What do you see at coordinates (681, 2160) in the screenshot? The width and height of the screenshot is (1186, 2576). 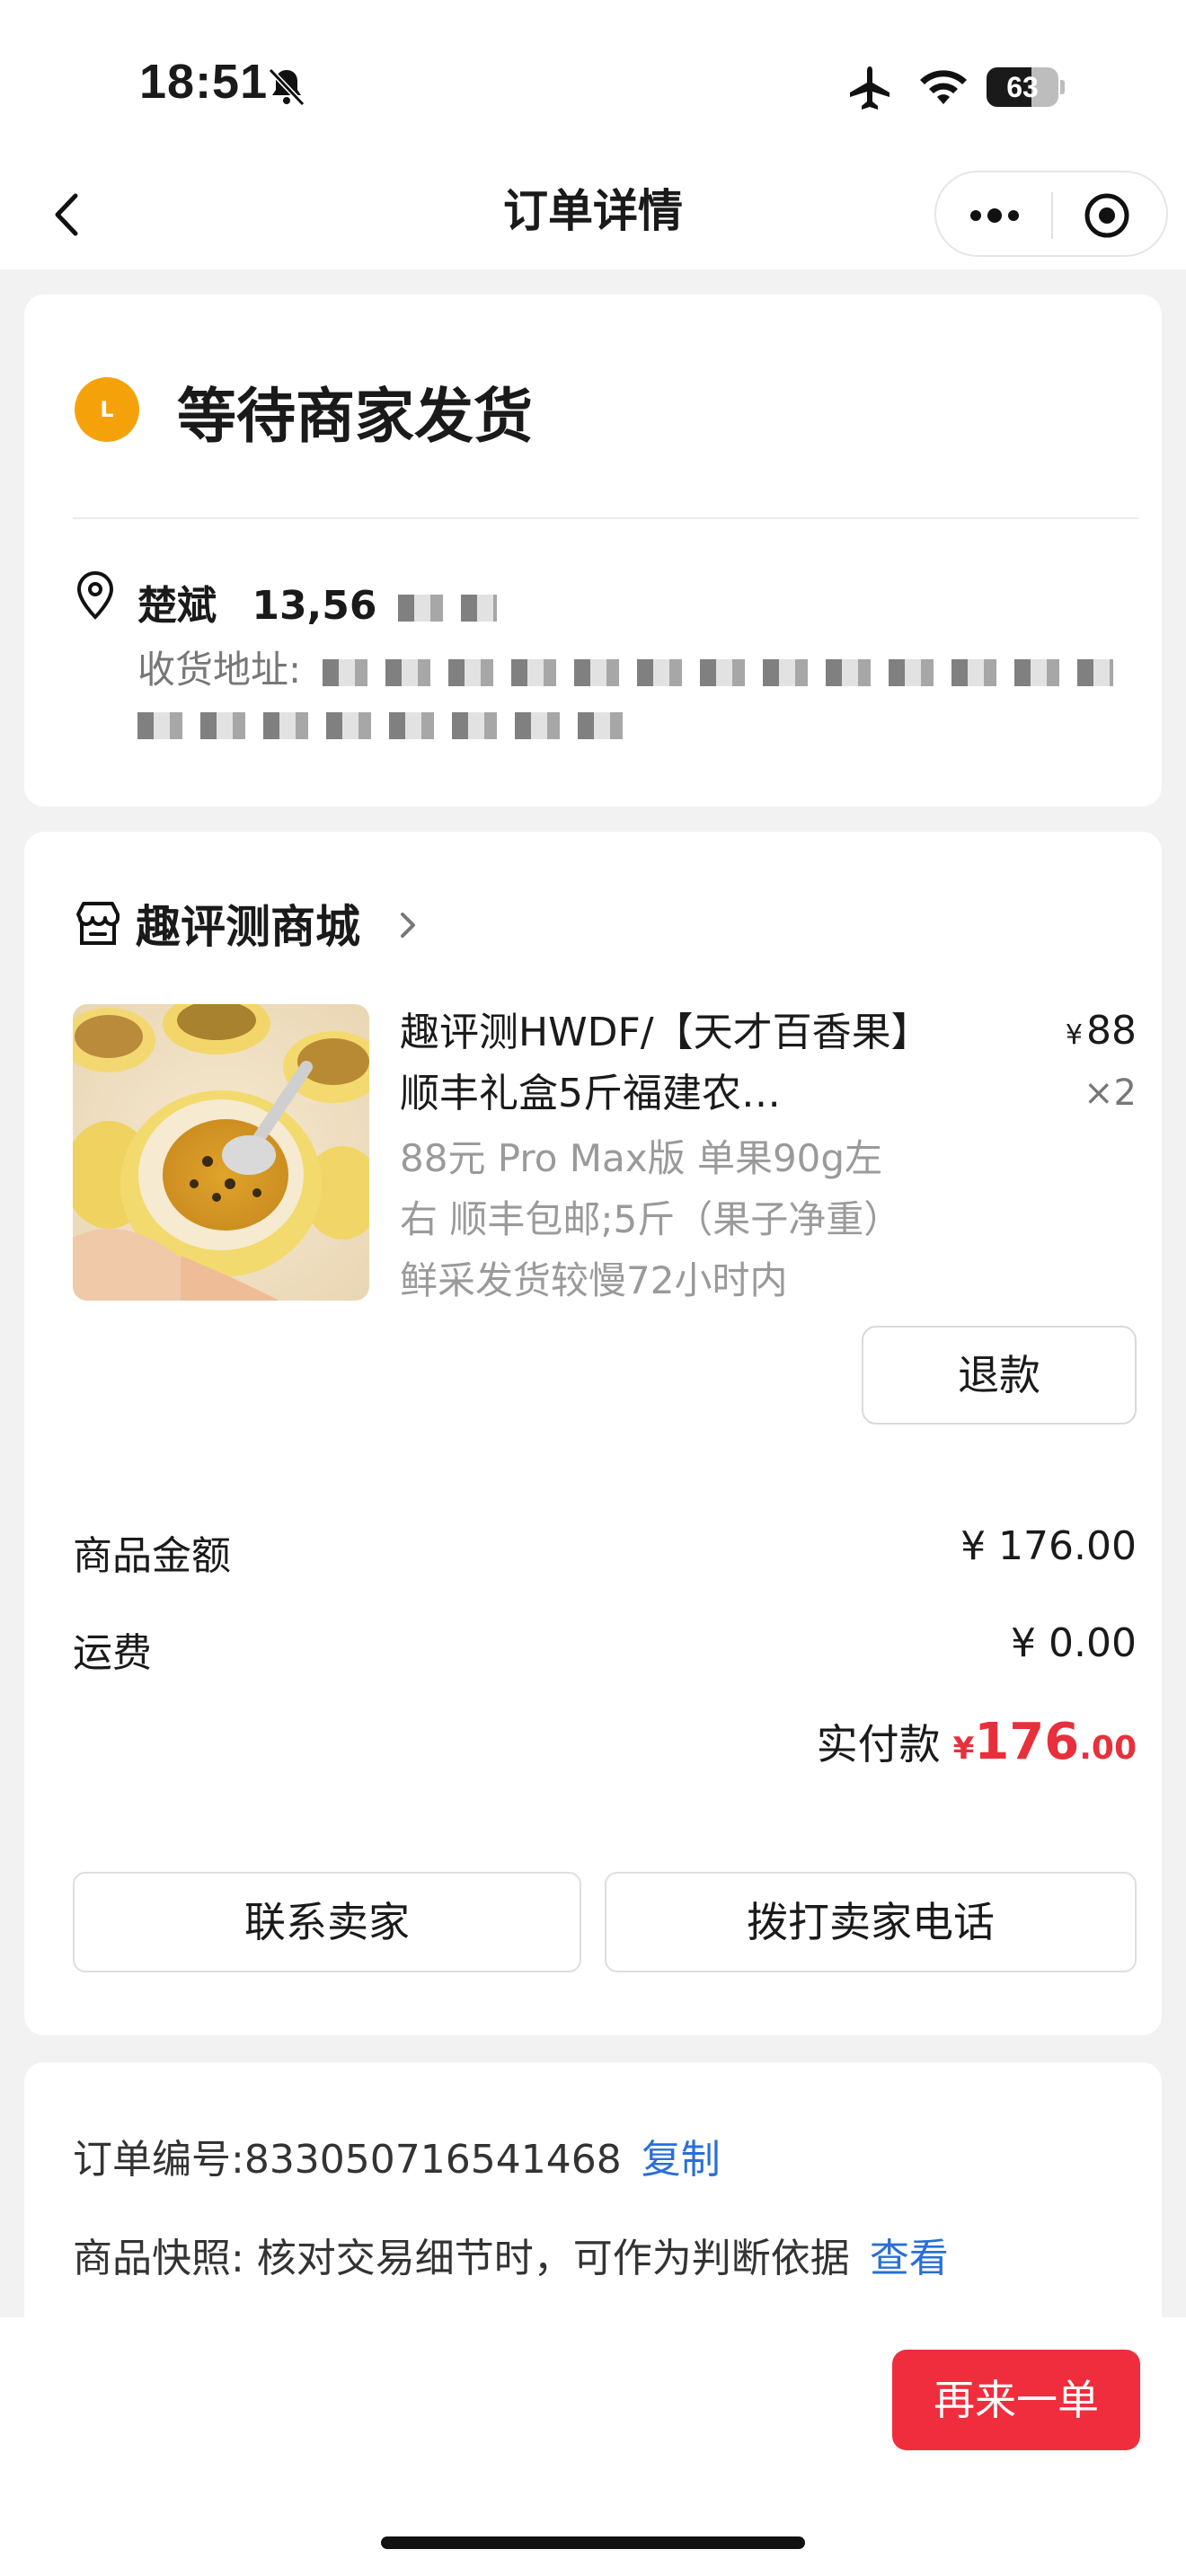 I see `copy-order-number-link: 复制` at bounding box center [681, 2160].